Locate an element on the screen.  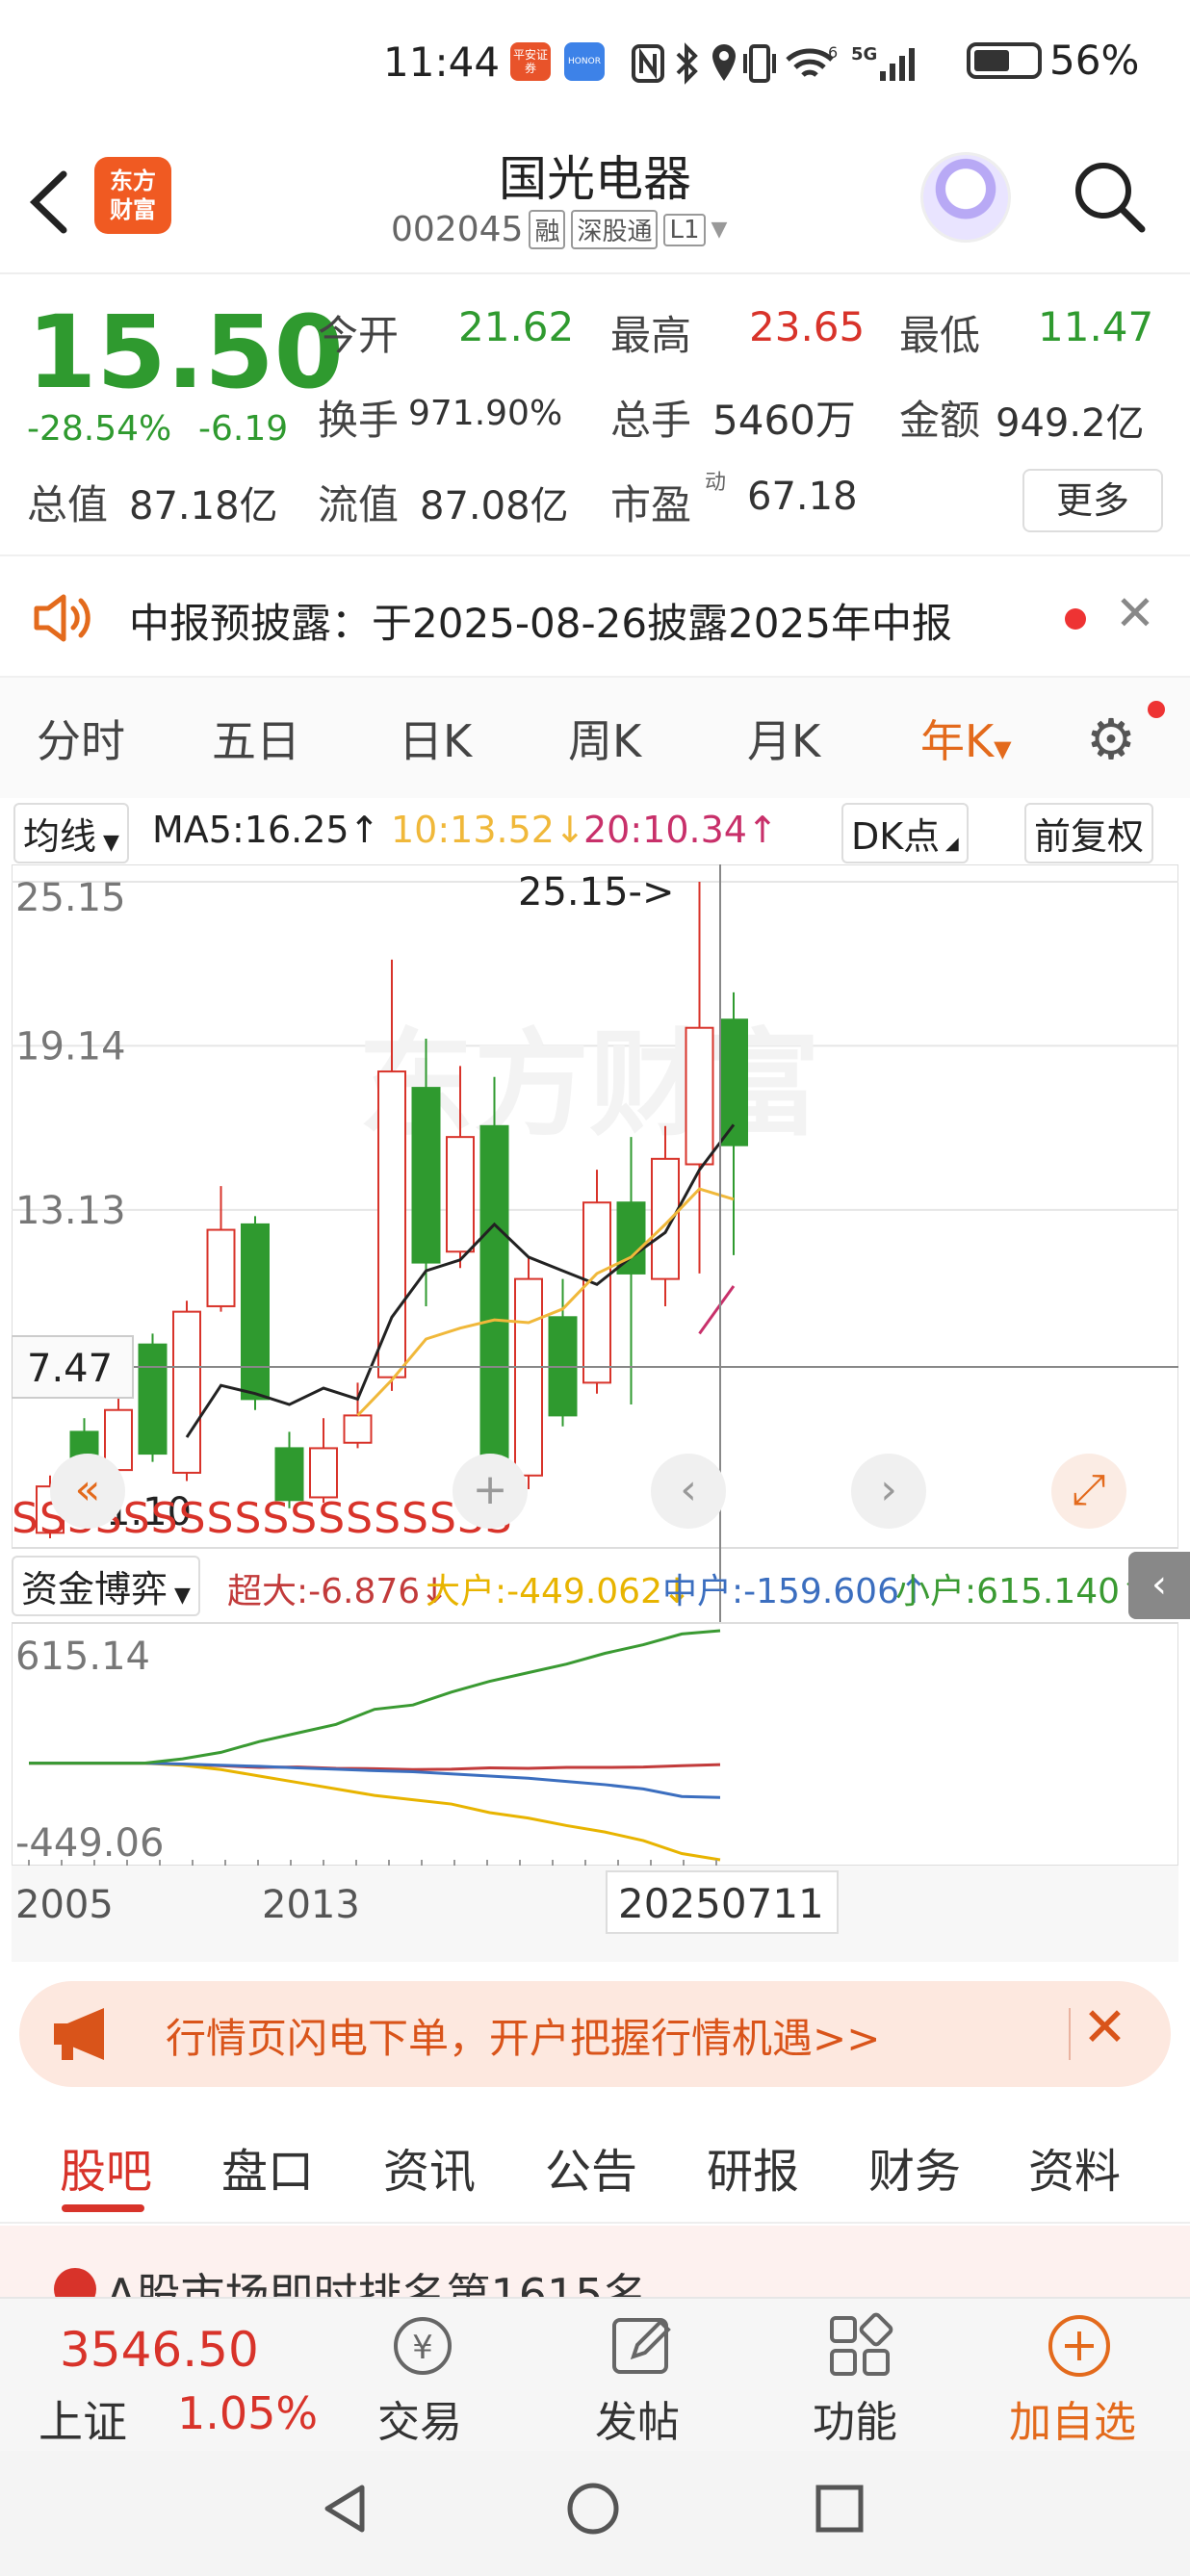
tab-announcements: 公告 is located at coordinates (591, 2167).